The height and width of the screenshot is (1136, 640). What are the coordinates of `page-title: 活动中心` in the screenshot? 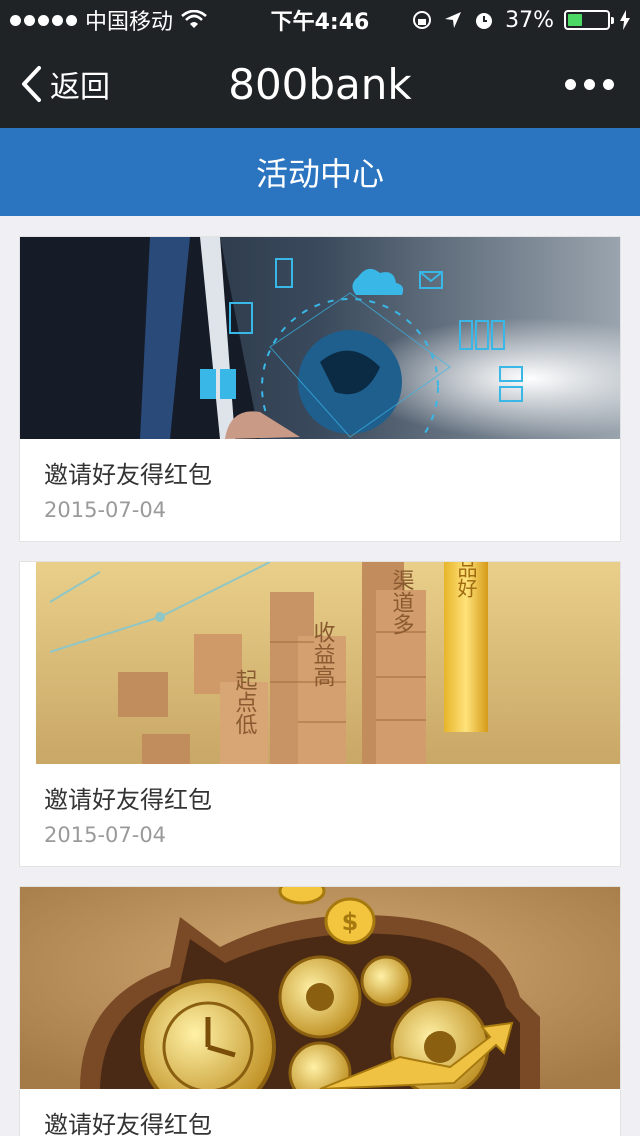 It's located at (319, 174).